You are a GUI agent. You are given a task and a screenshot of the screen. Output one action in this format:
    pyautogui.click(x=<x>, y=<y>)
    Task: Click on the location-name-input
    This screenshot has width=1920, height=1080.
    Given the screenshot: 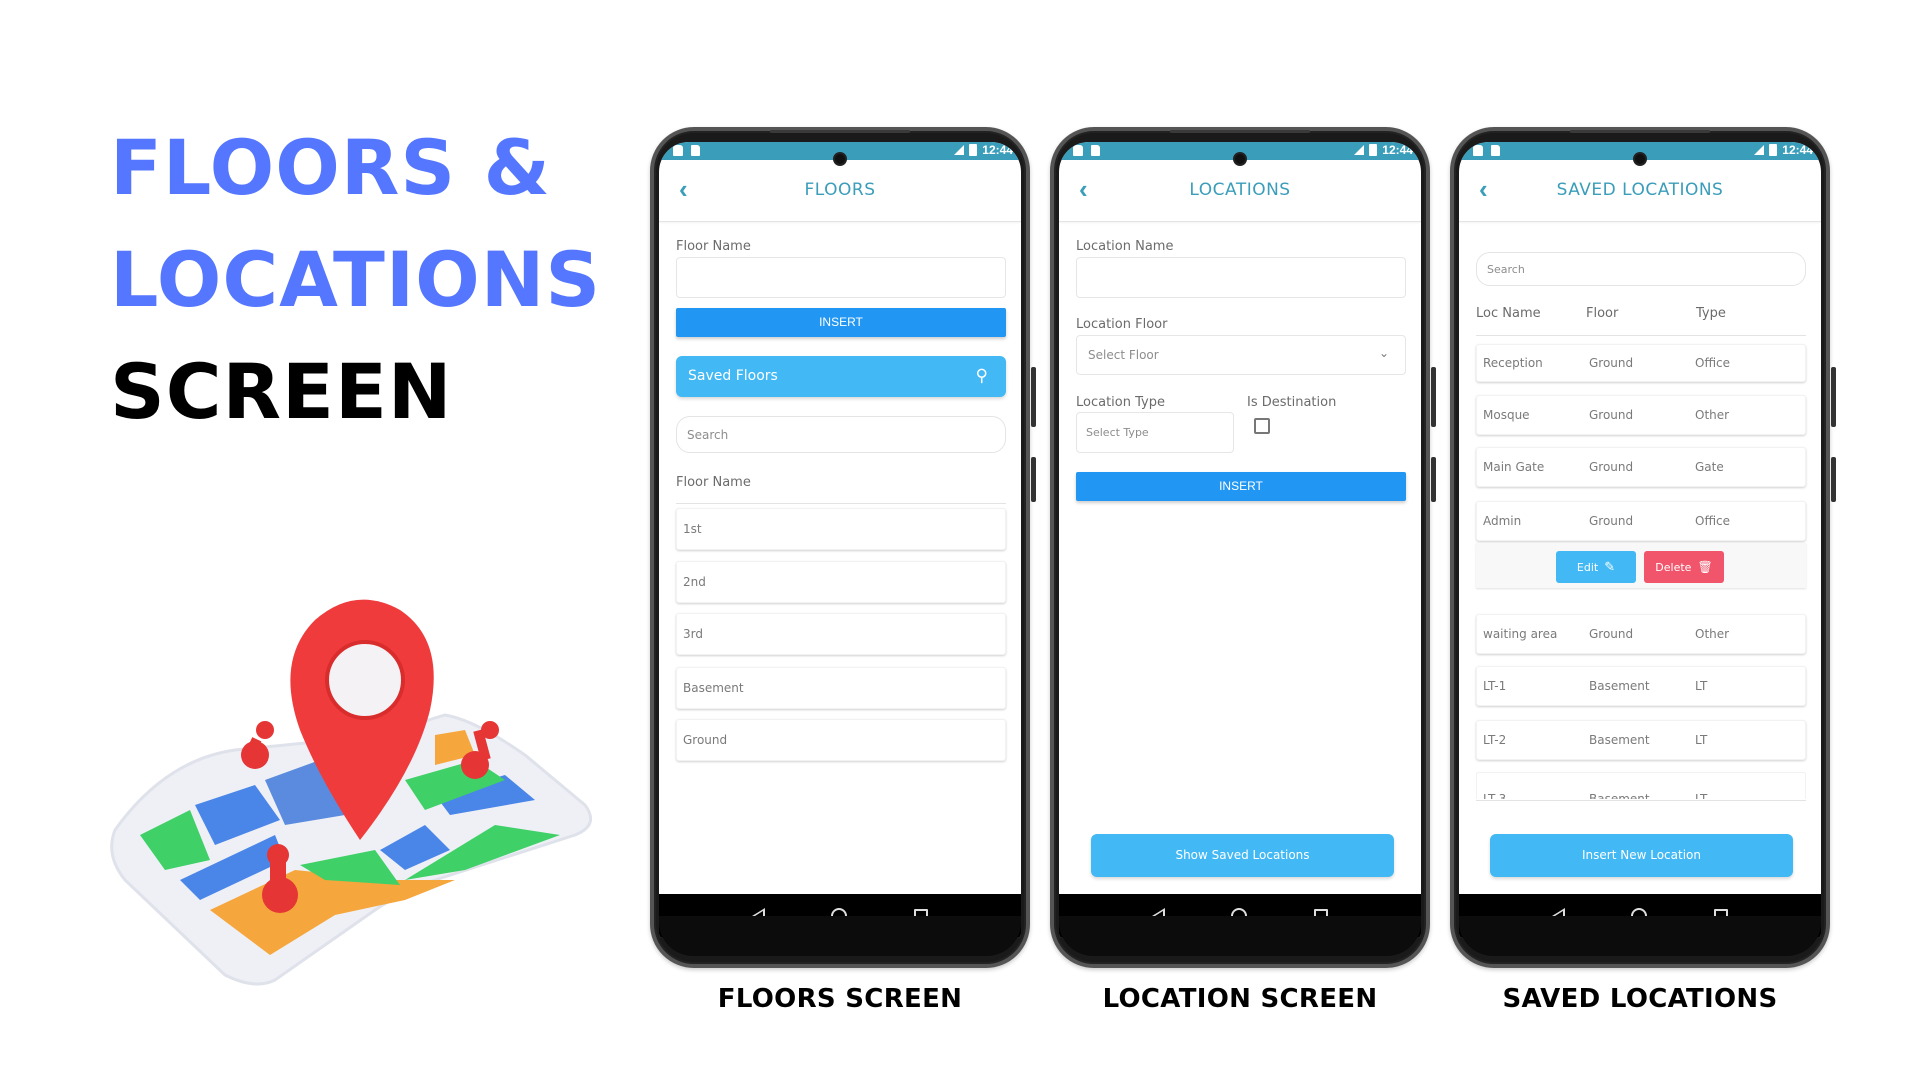 What is the action you would take?
    pyautogui.click(x=1241, y=277)
    